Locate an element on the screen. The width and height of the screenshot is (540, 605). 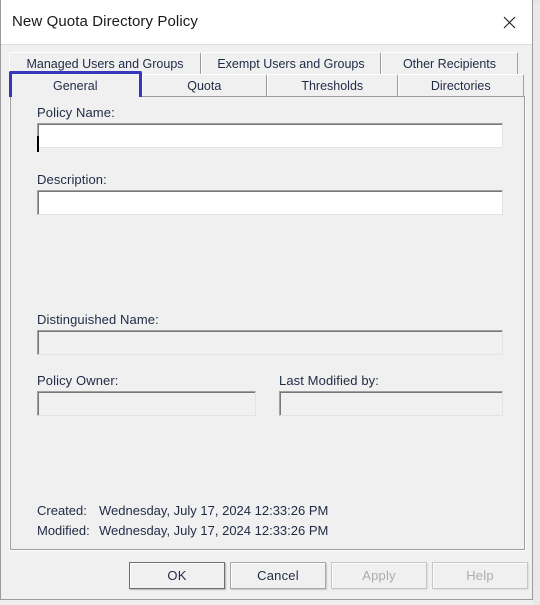
distinguished-name-input is located at coordinates (270, 342).